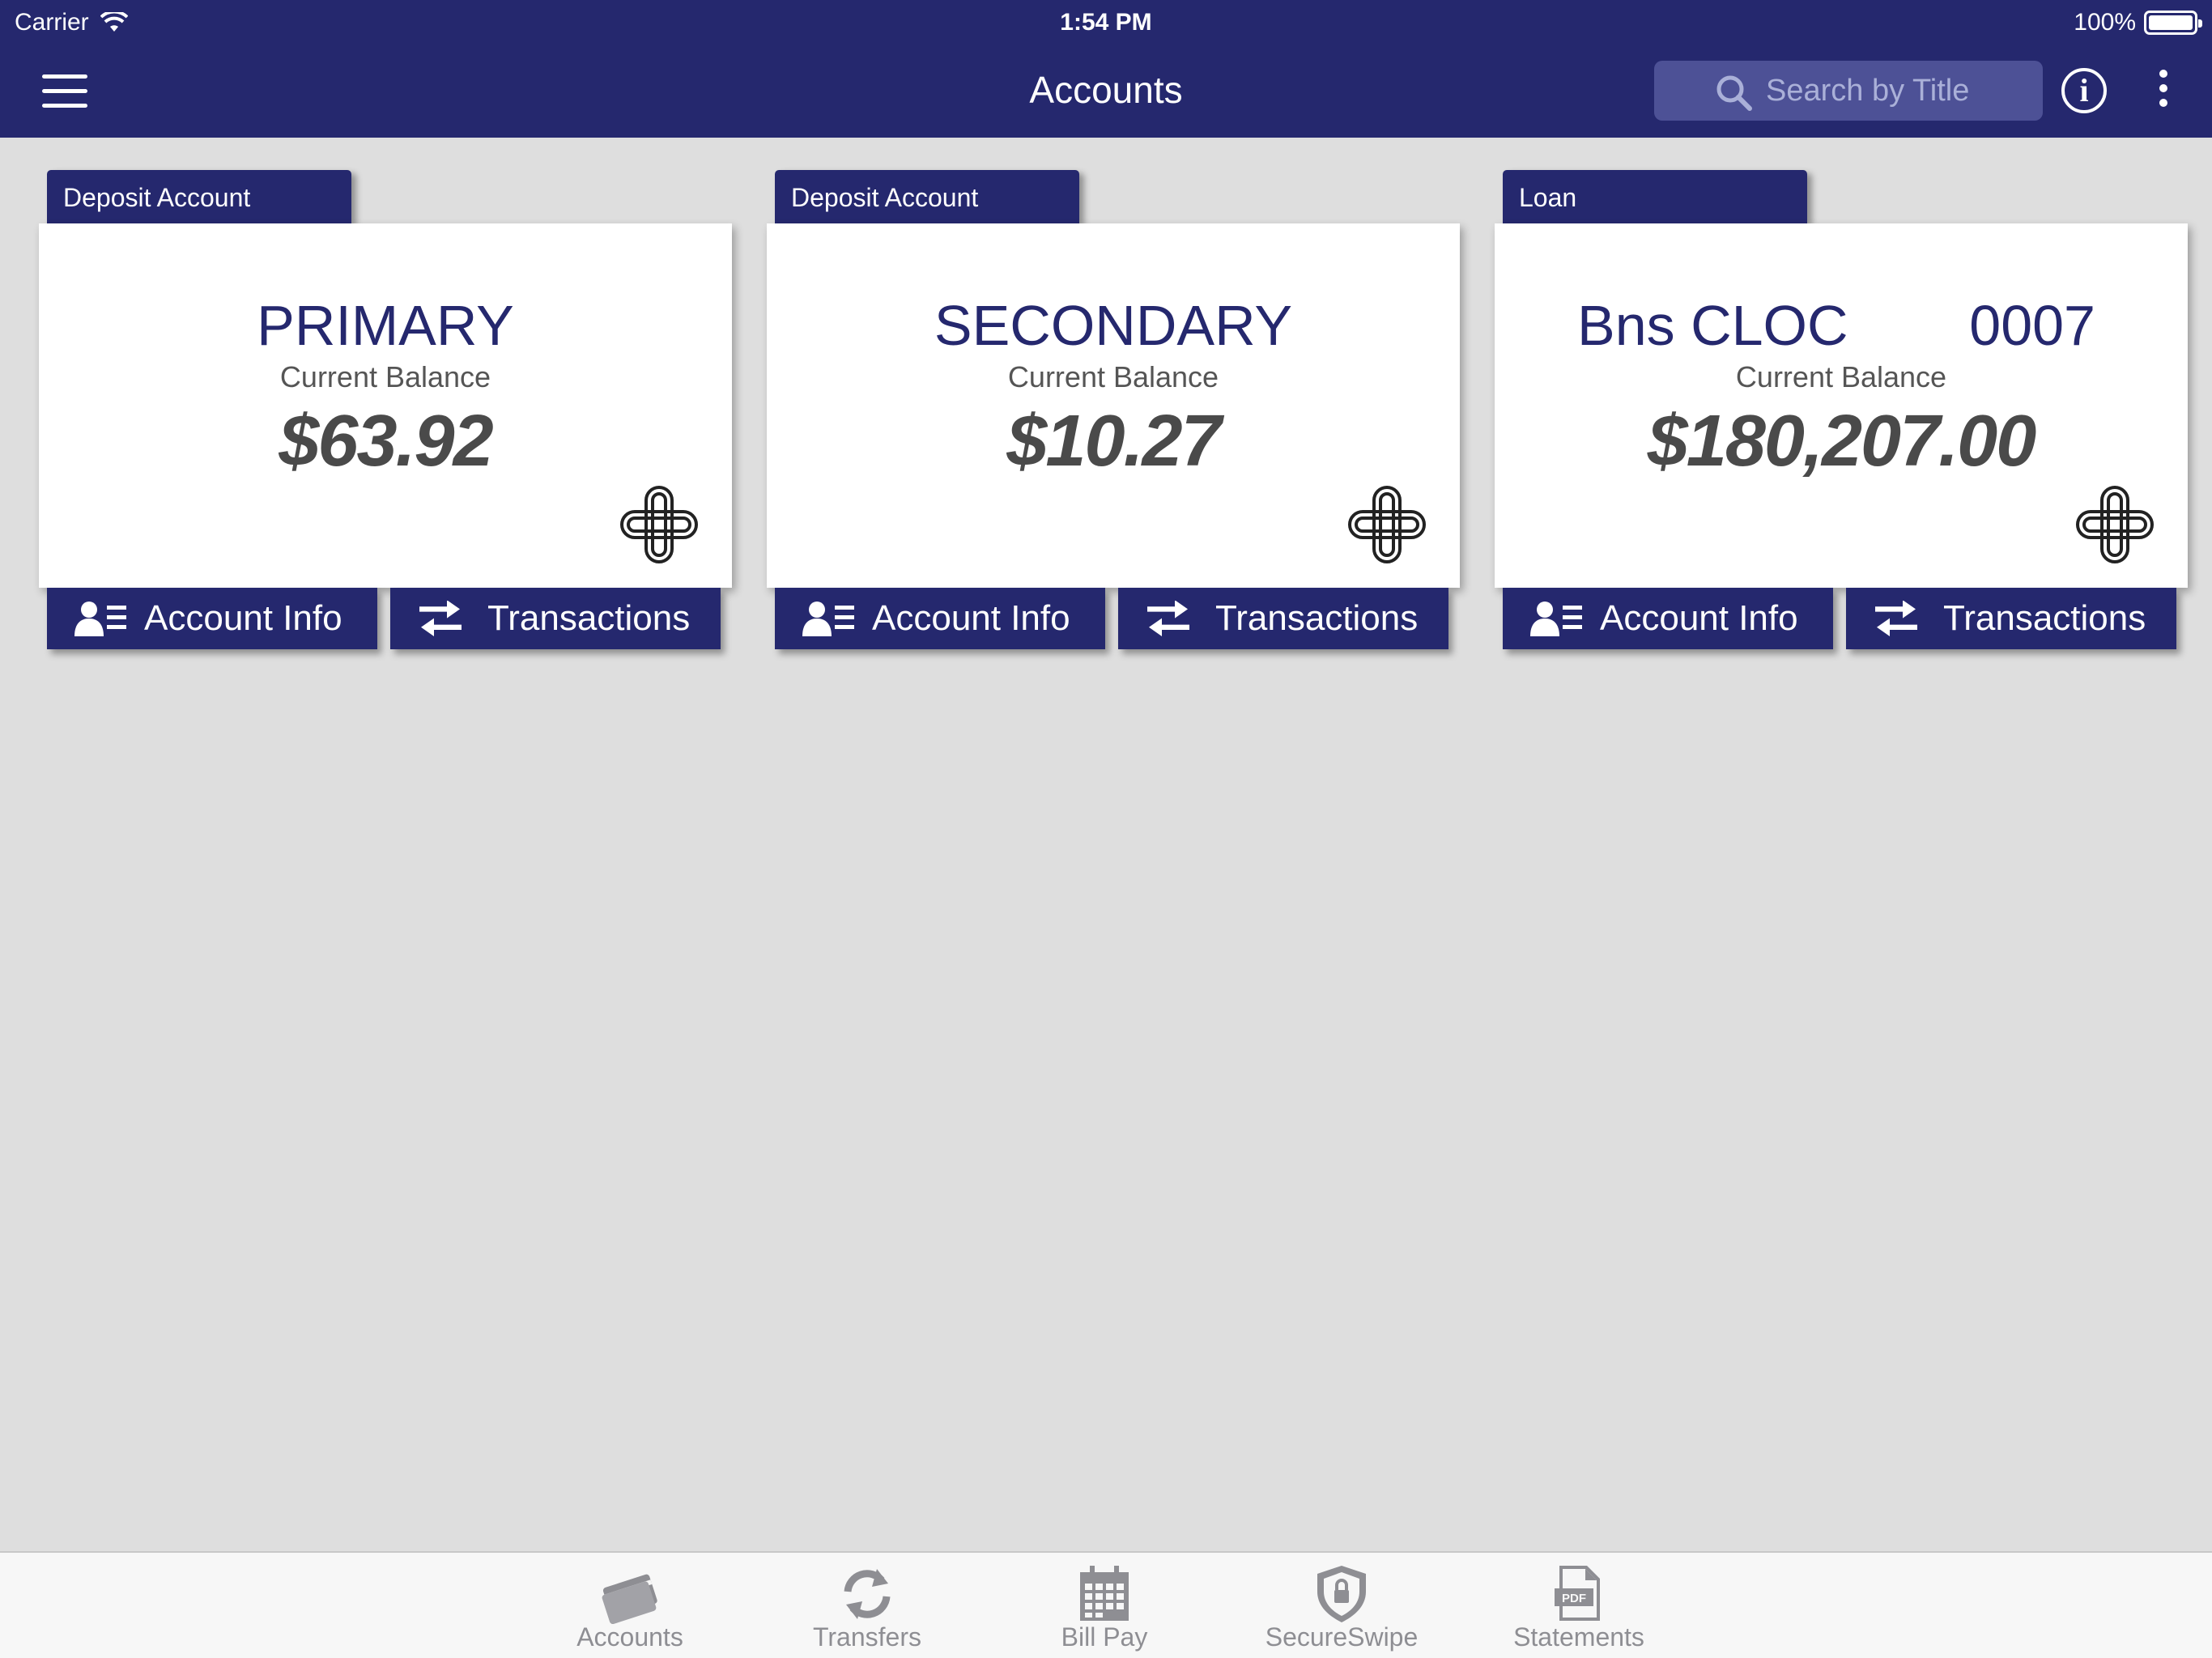 This screenshot has width=2212, height=1658. I want to click on tab-secureswipe: SecureSwipe, so click(1341, 1605).